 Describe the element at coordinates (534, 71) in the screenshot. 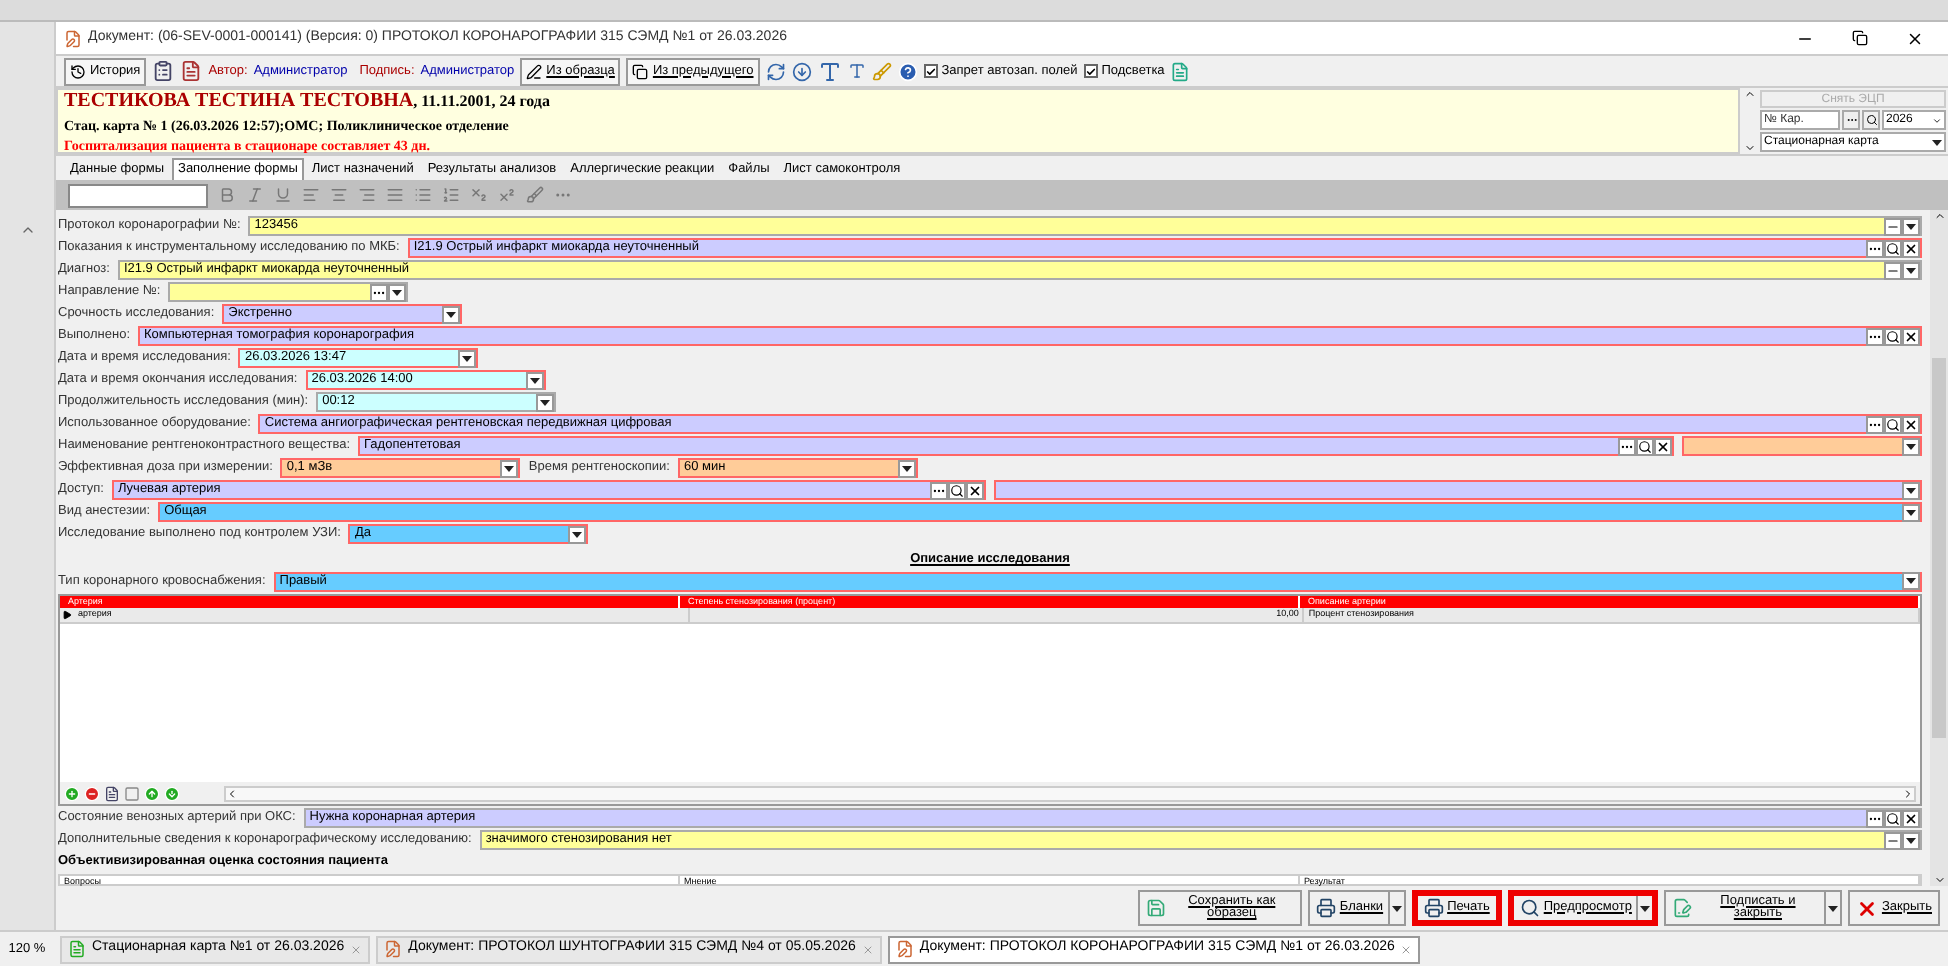

I see `pen-icon` at that location.